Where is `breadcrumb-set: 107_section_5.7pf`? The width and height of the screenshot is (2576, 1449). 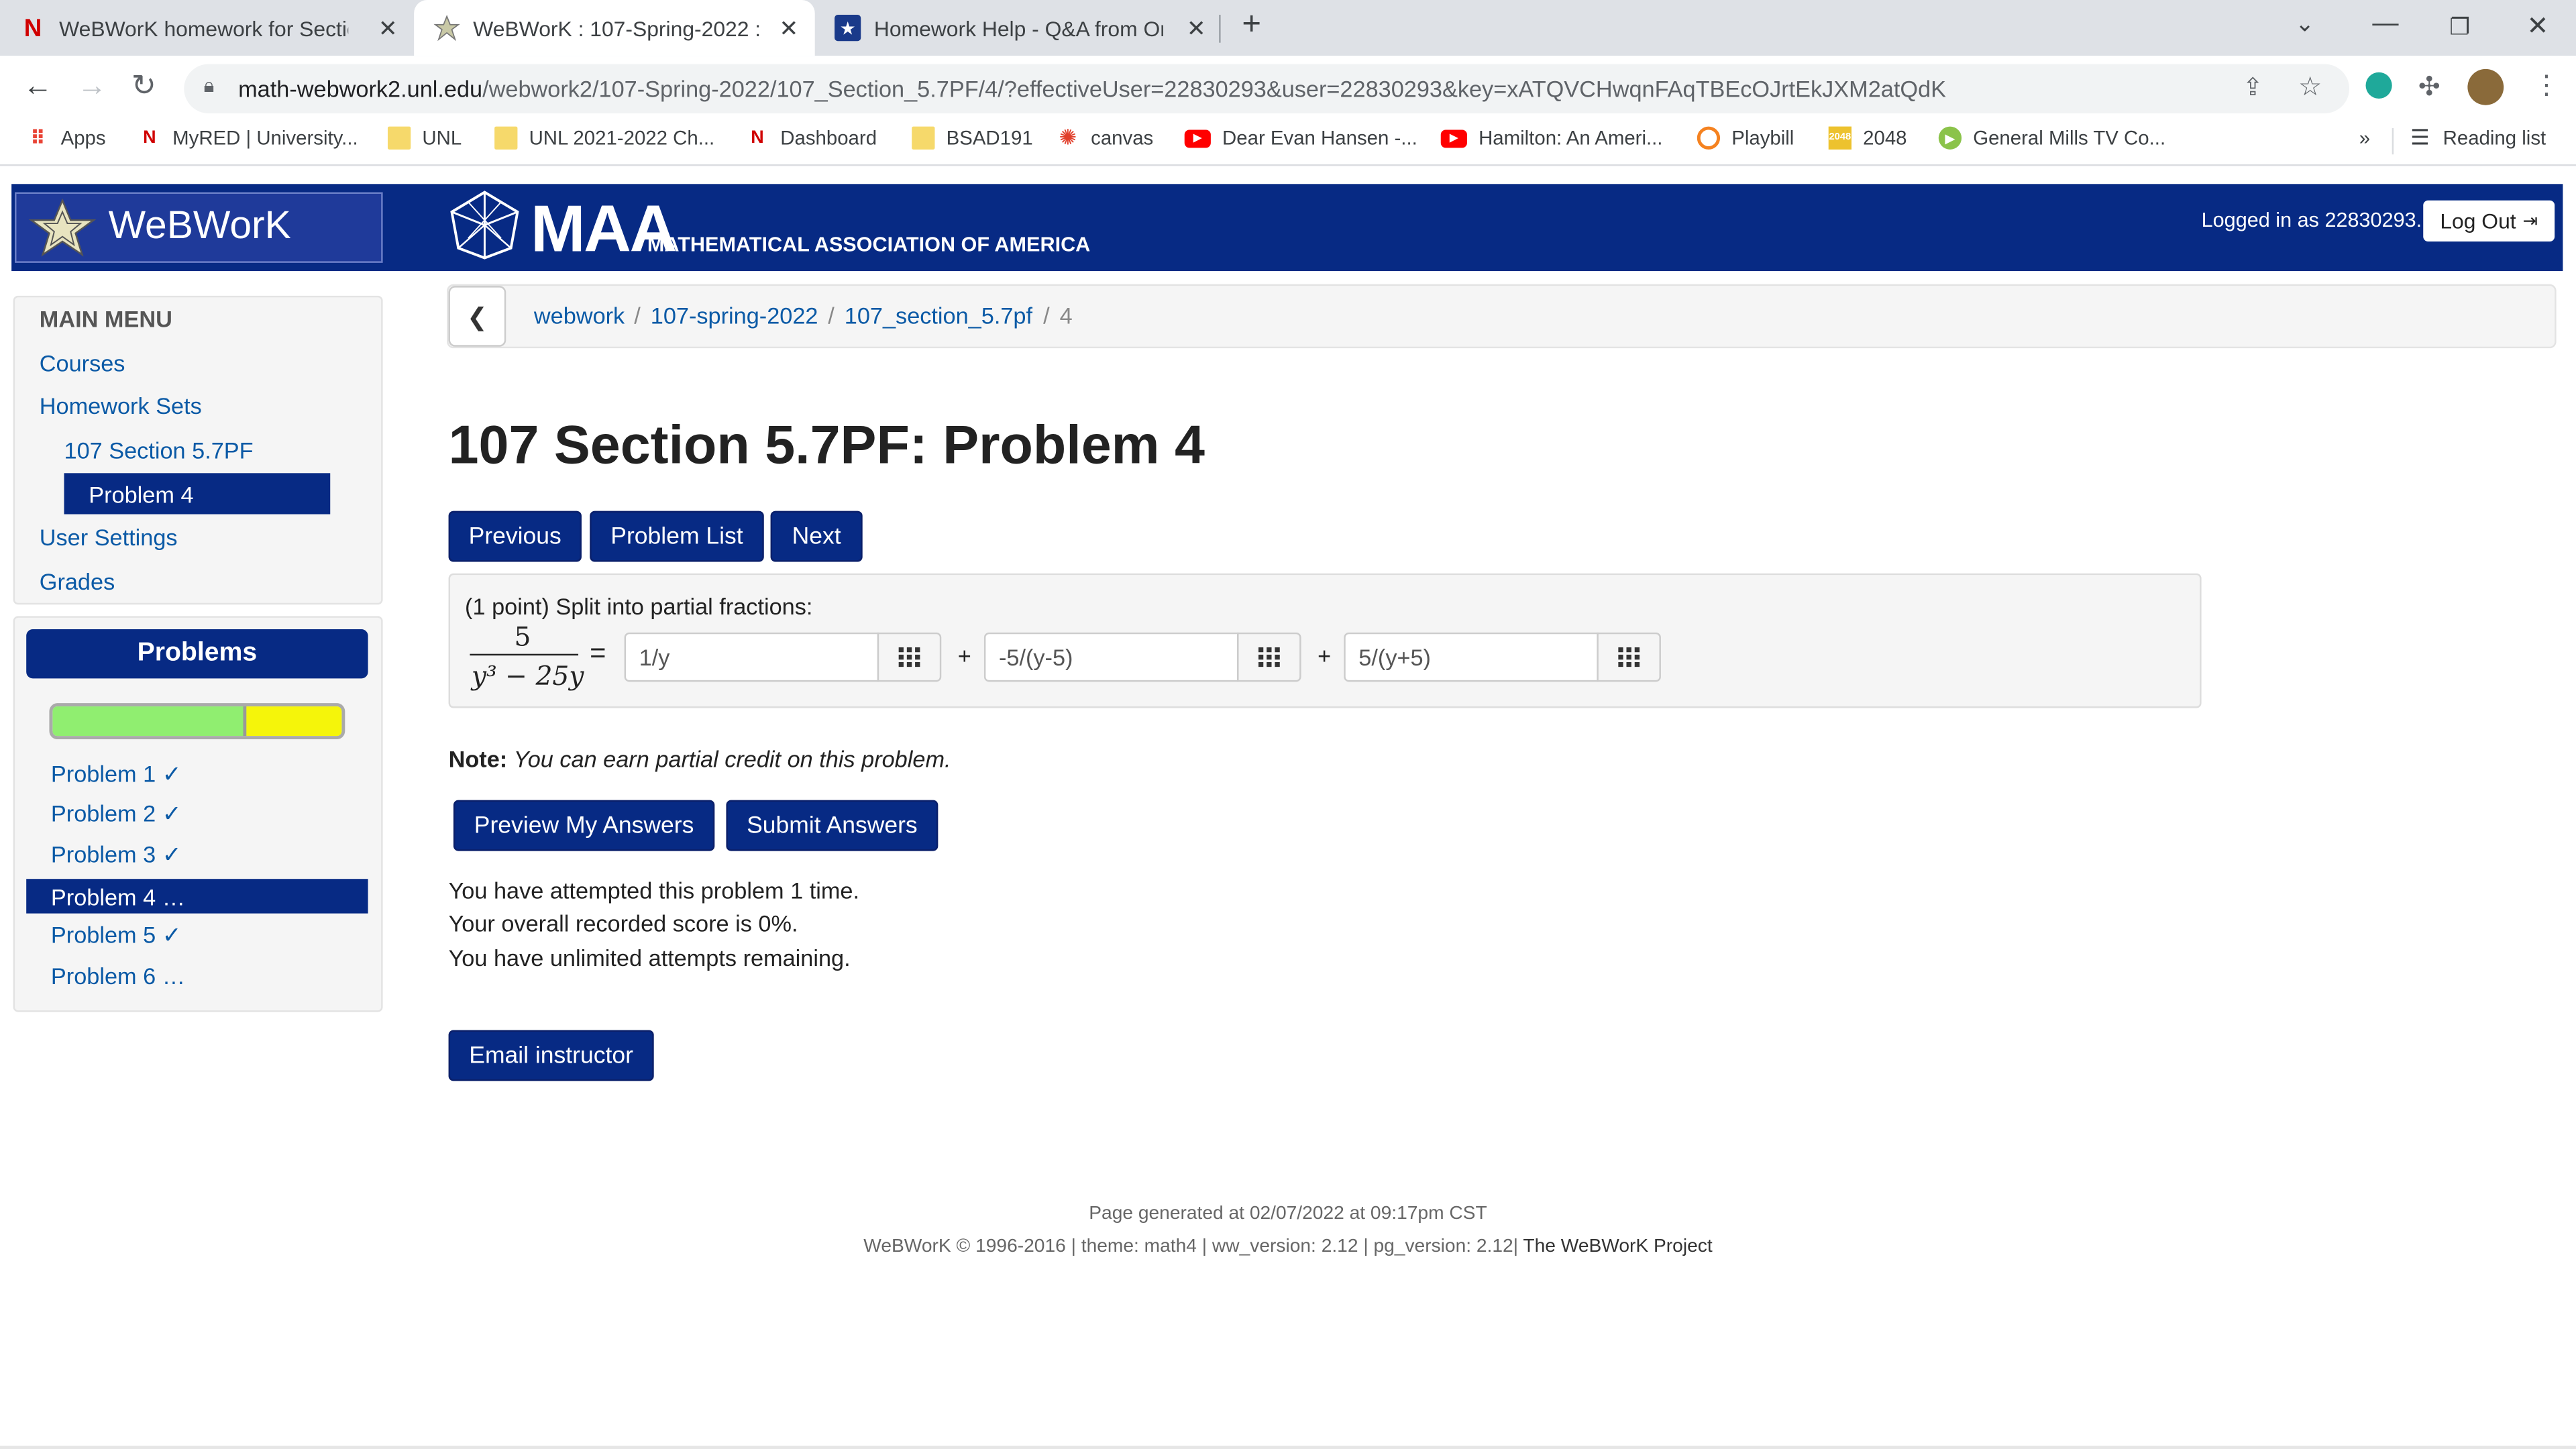
breadcrumb-set: 107_section_5.7pf is located at coordinates (938, 316).